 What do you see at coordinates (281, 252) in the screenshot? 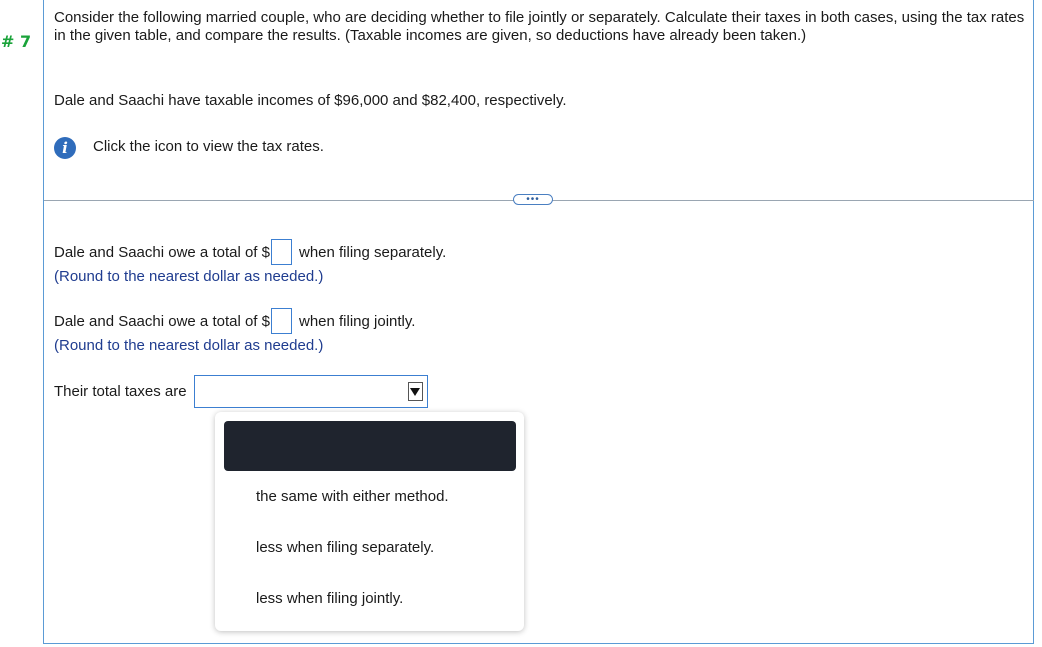
I see `separate-total-input` at bounding box center [281, 252].